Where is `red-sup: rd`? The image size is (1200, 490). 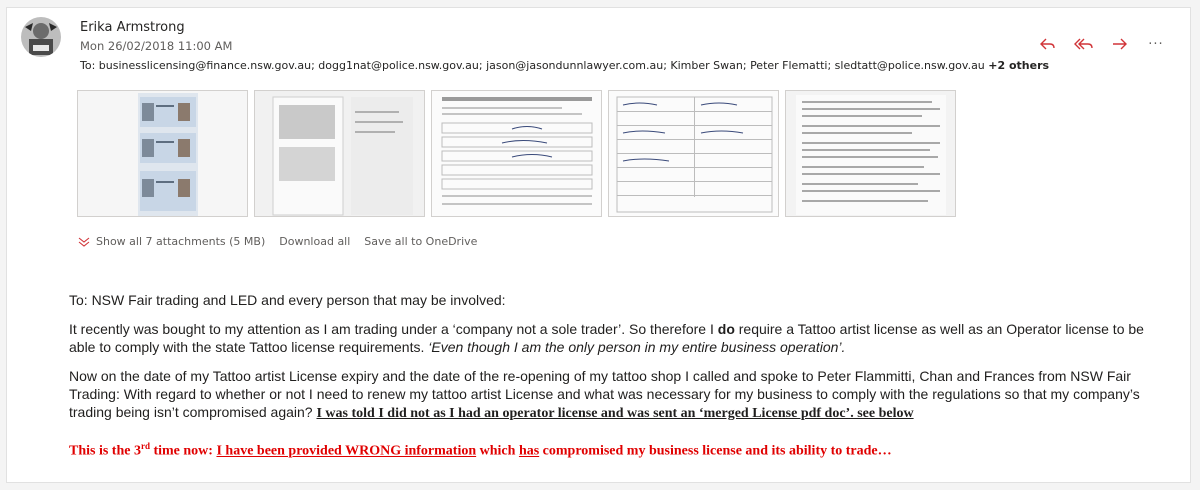
red-sup: rd is located at coordinates (145, 446).